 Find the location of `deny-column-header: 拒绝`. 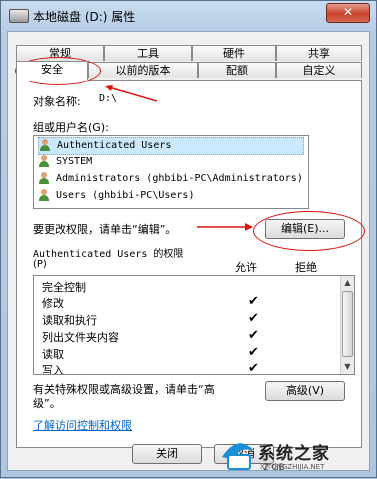

deny-column-header: 拒绝 is located at coordinates (306, 267).